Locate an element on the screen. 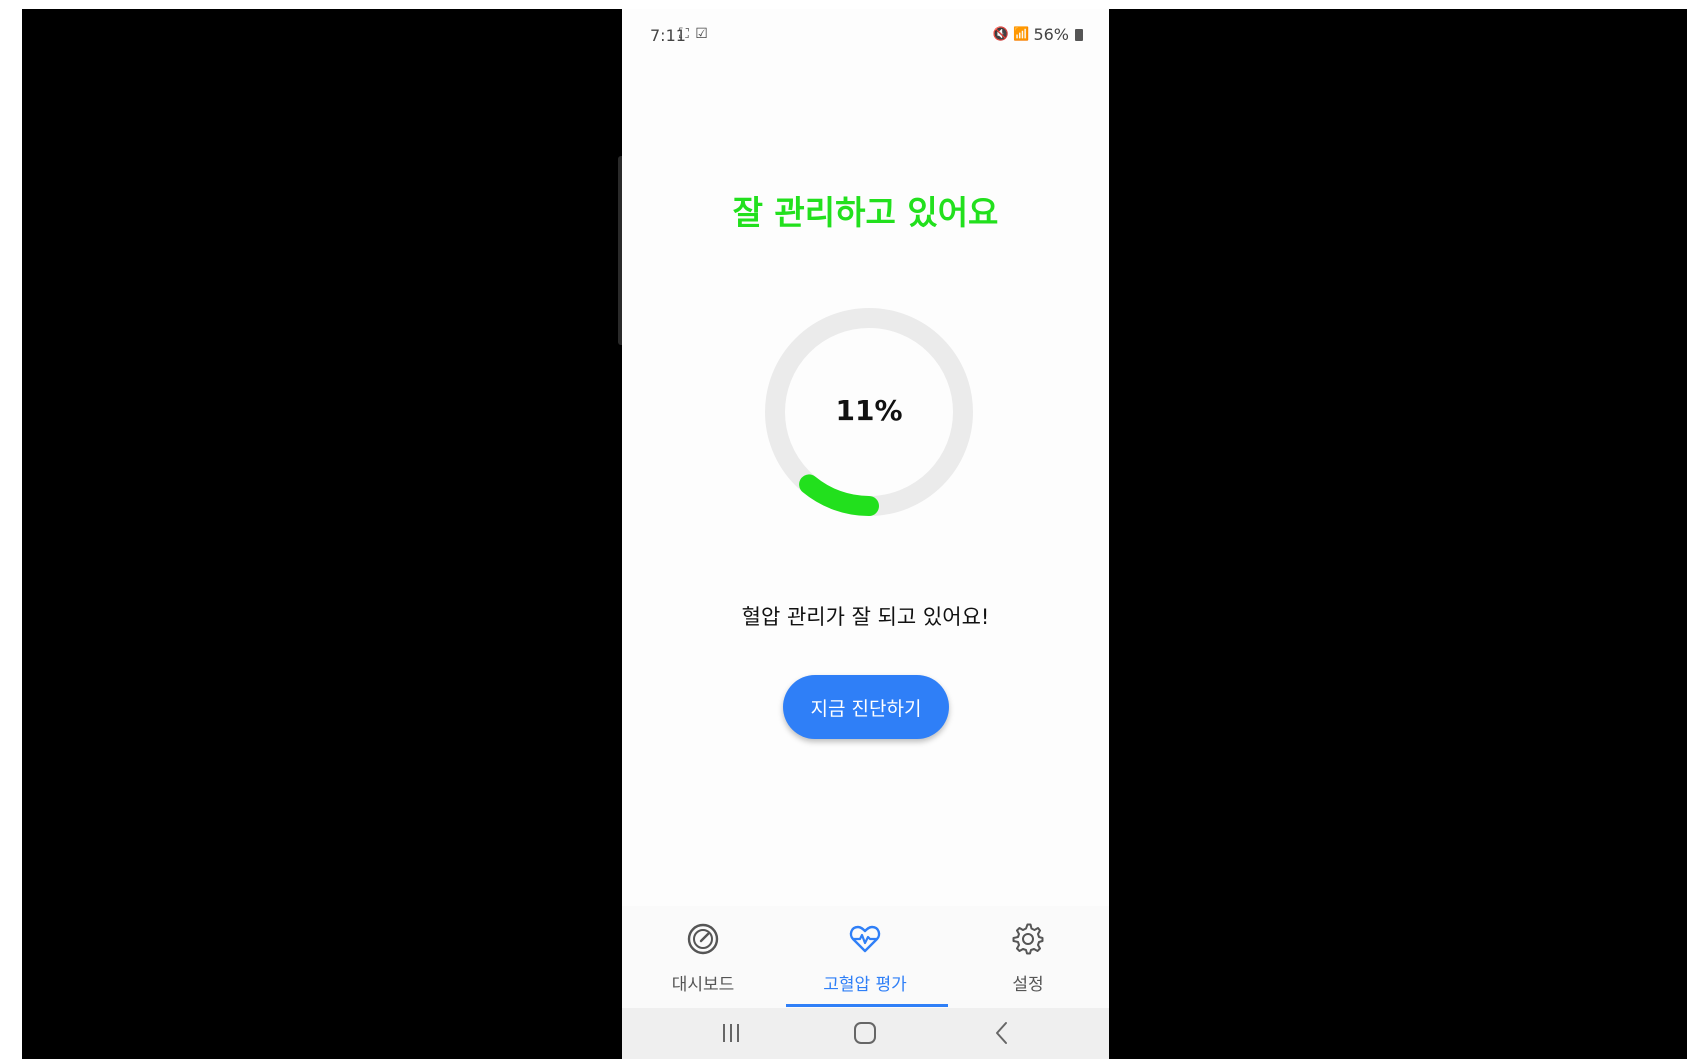 This screenshot has width=1687, height=1059. status-message: 혈압 관리가 잘 되고 있어요! is located at coordinates (865, 617).